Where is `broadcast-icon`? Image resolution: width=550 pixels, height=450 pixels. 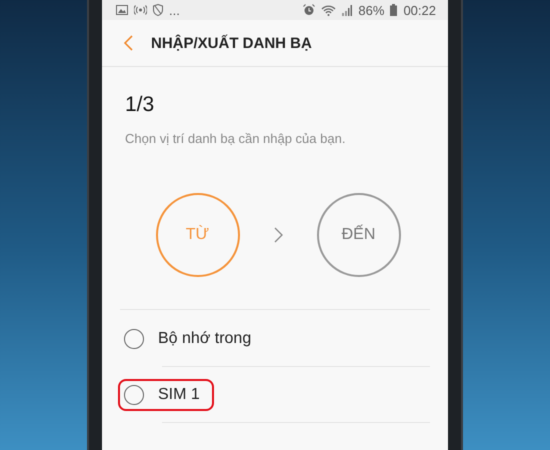
broadcast-icon is located at coordinates (140, 10).